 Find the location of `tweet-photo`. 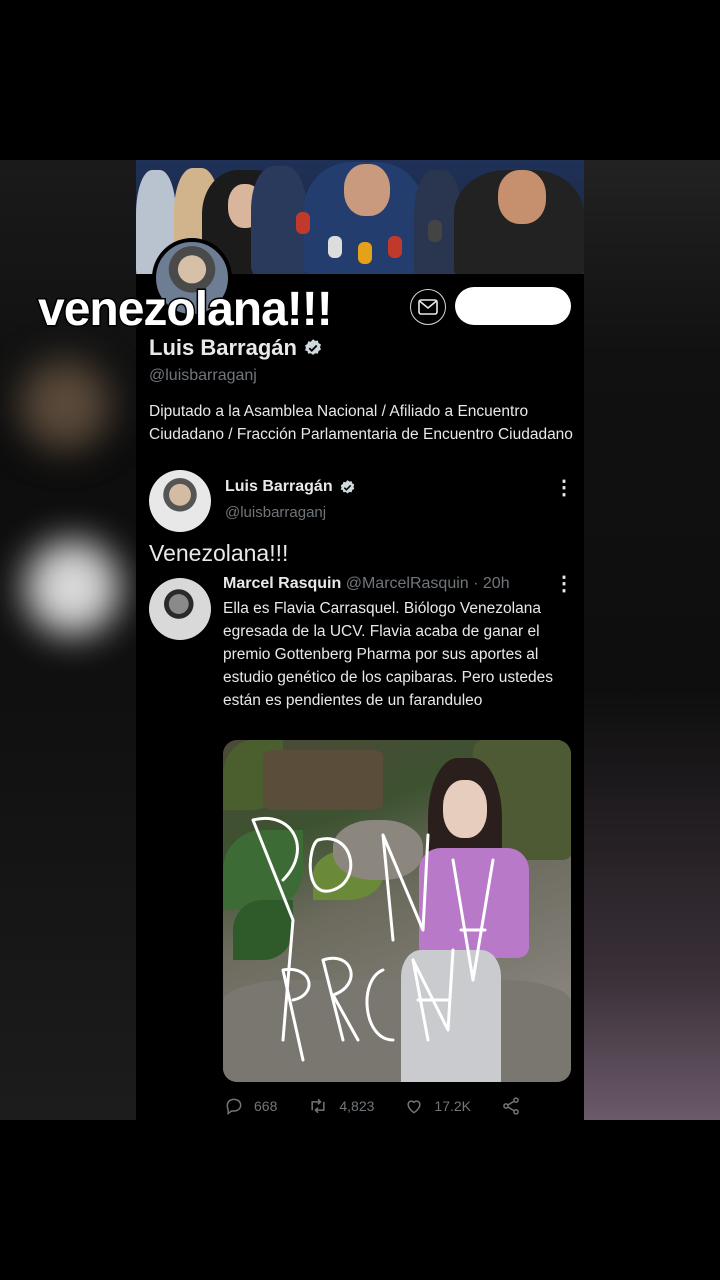

tweet-photo is located at coordinates (397, 911).